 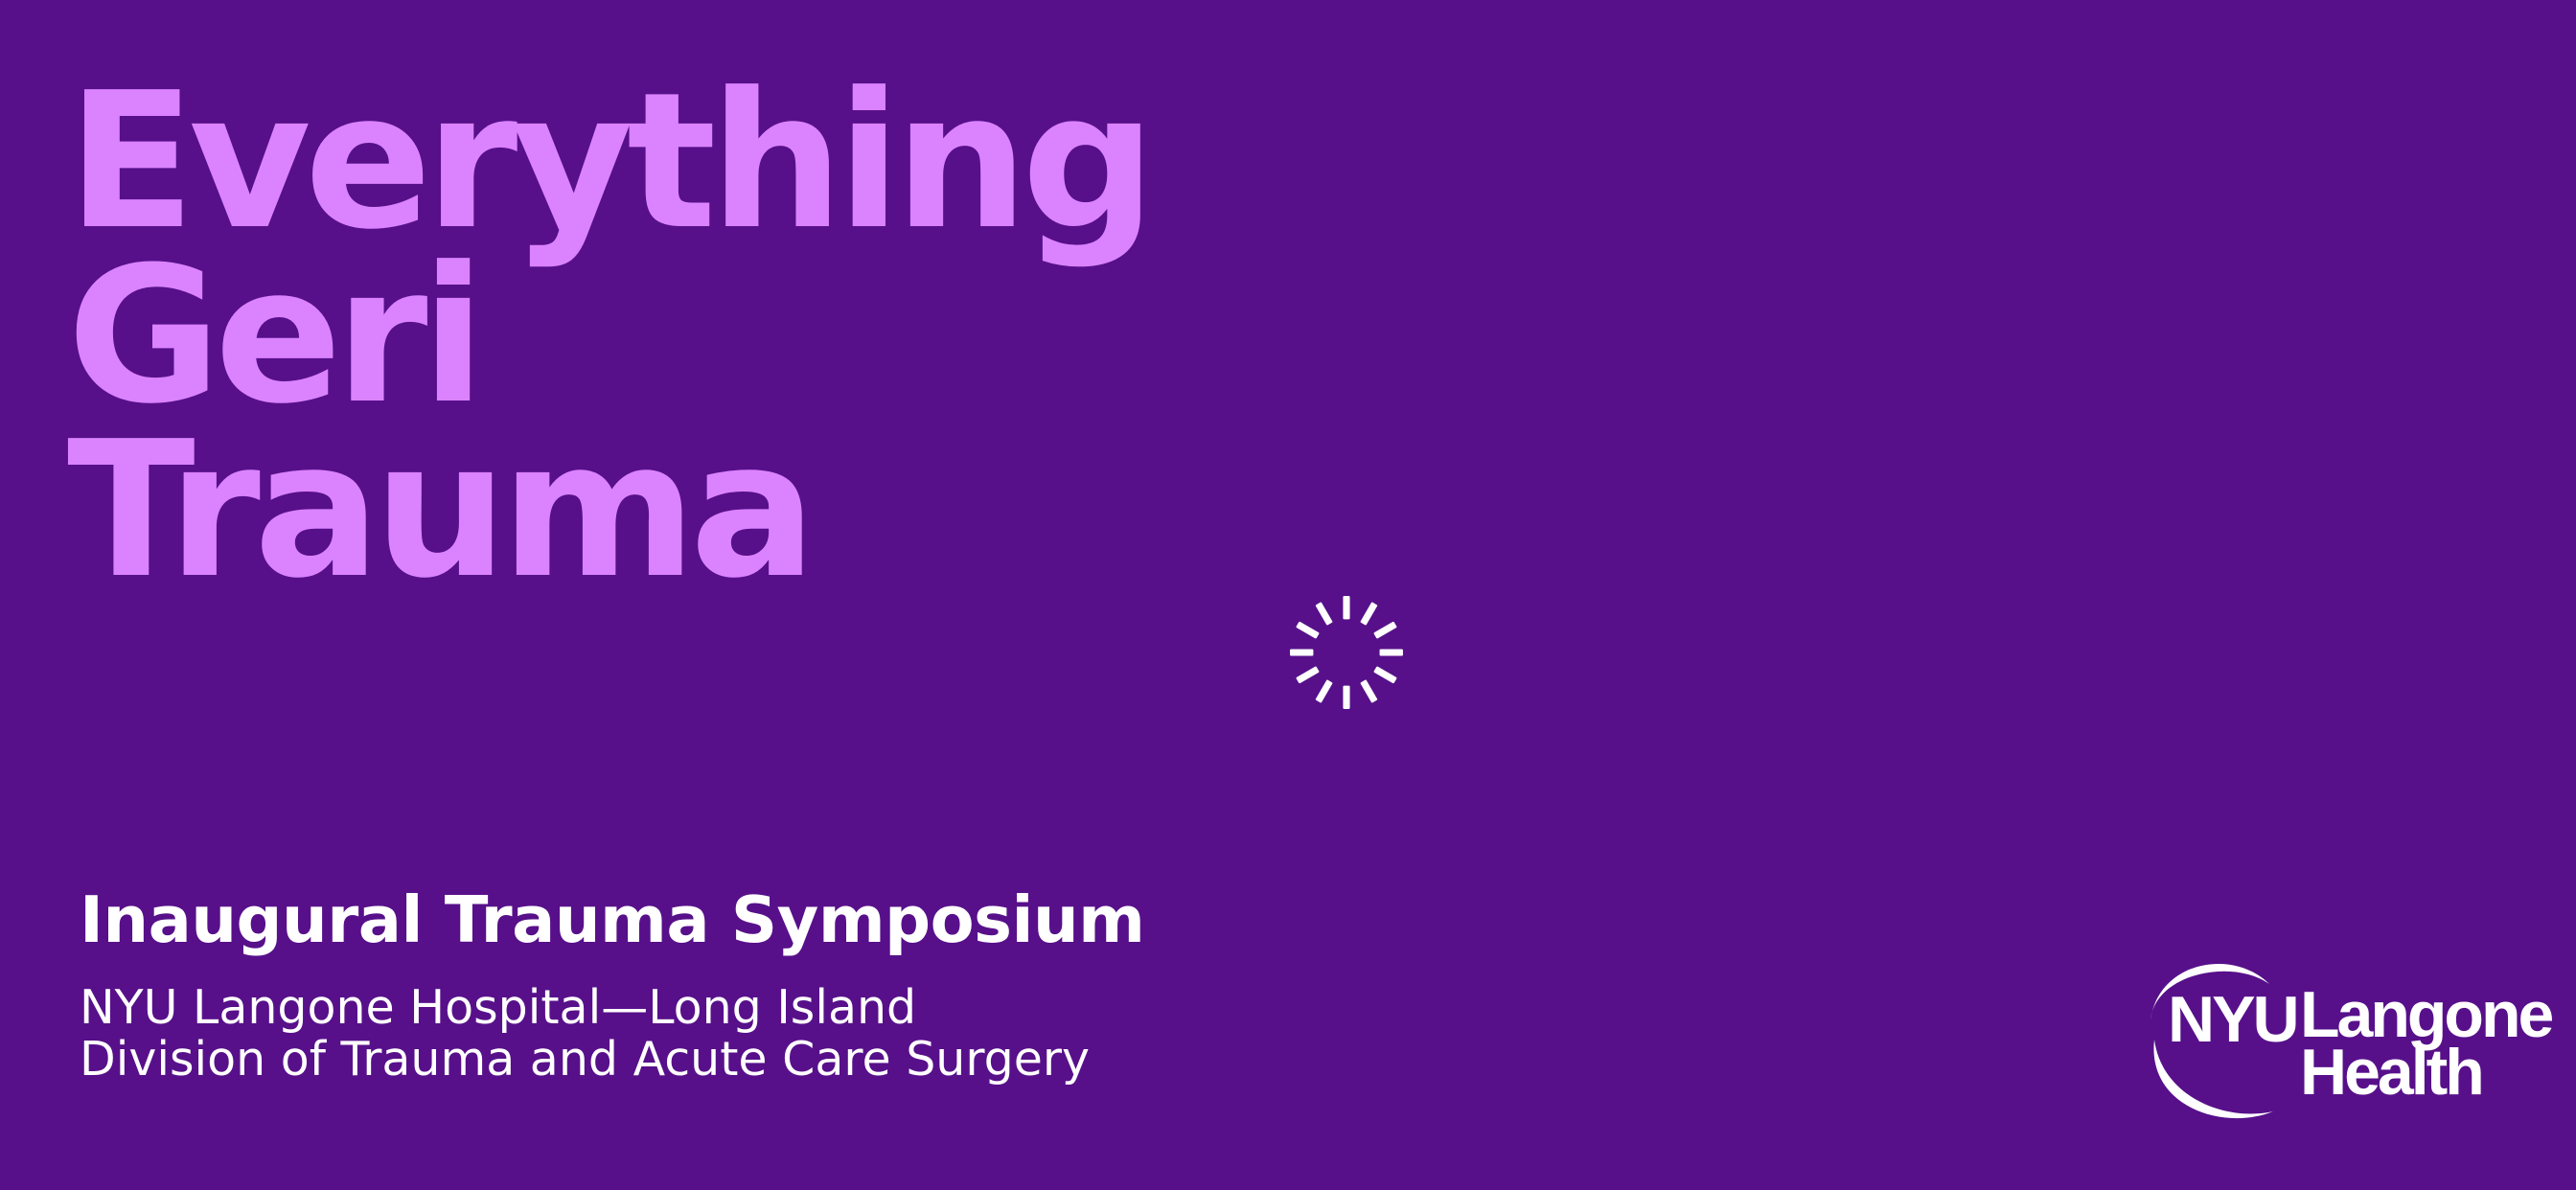 What do you see at coordinates (2427, 1015) in the screenshot?
I see `logo-word-line-1: Langone` at bounding box center [2427, 1015].